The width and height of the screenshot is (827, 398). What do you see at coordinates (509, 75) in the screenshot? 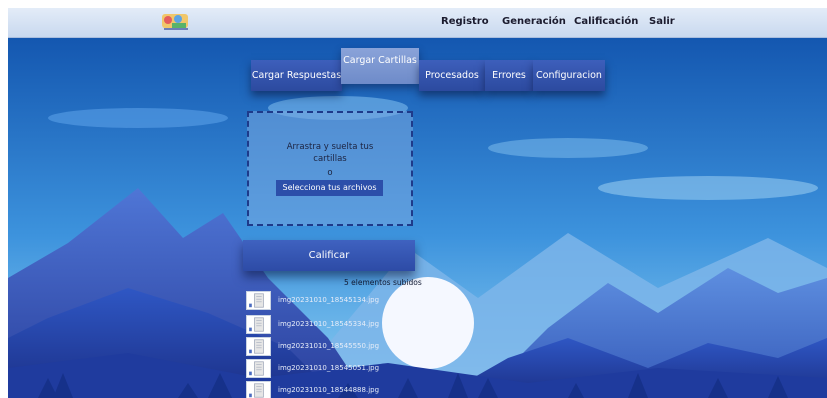
I see `tab-errores: Errores` at bounding box center [509, 75].